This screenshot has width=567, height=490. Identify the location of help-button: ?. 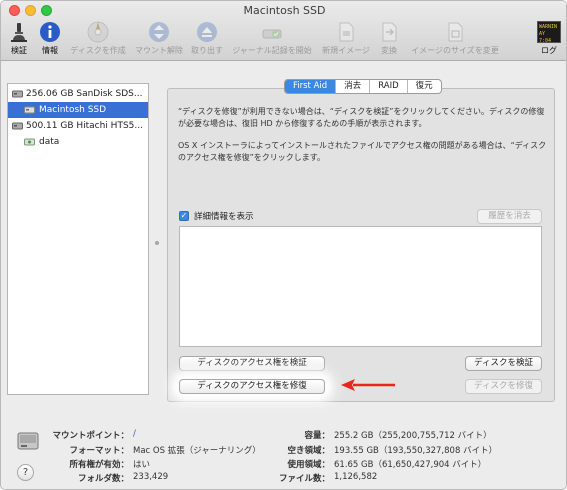
(25, 472).